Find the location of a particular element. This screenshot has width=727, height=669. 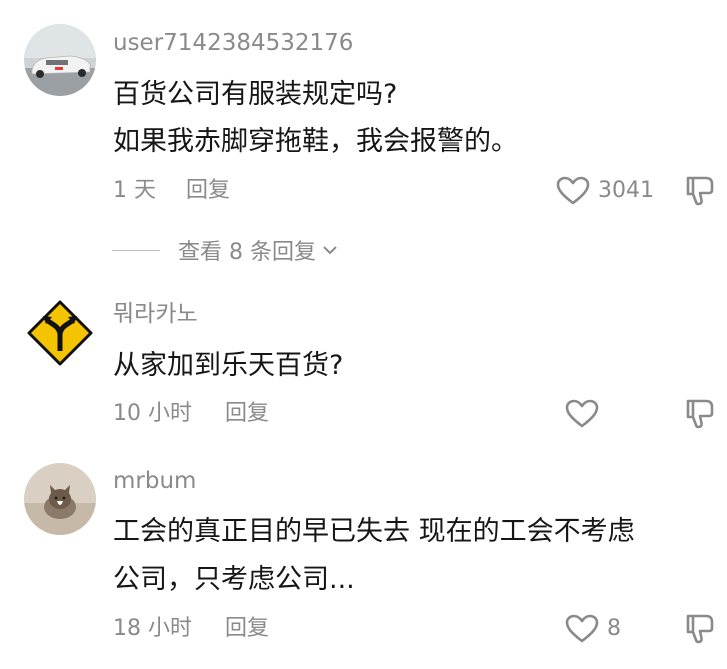

timestamp: 10 小时 is located at coordinates (152, 413).